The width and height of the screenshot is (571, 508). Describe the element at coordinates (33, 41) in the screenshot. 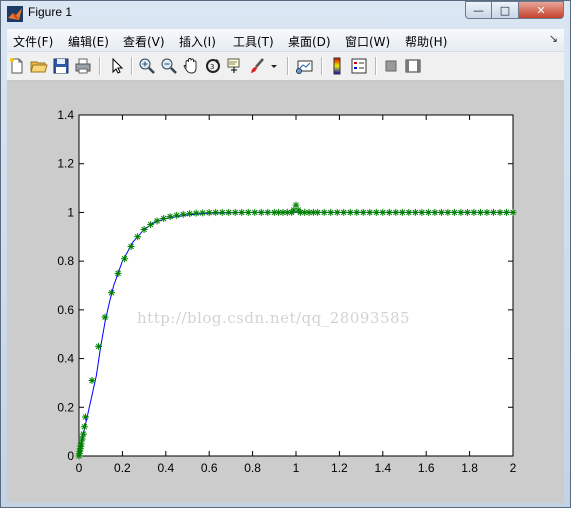

I see `menu-file: 文件(F)` at that location.